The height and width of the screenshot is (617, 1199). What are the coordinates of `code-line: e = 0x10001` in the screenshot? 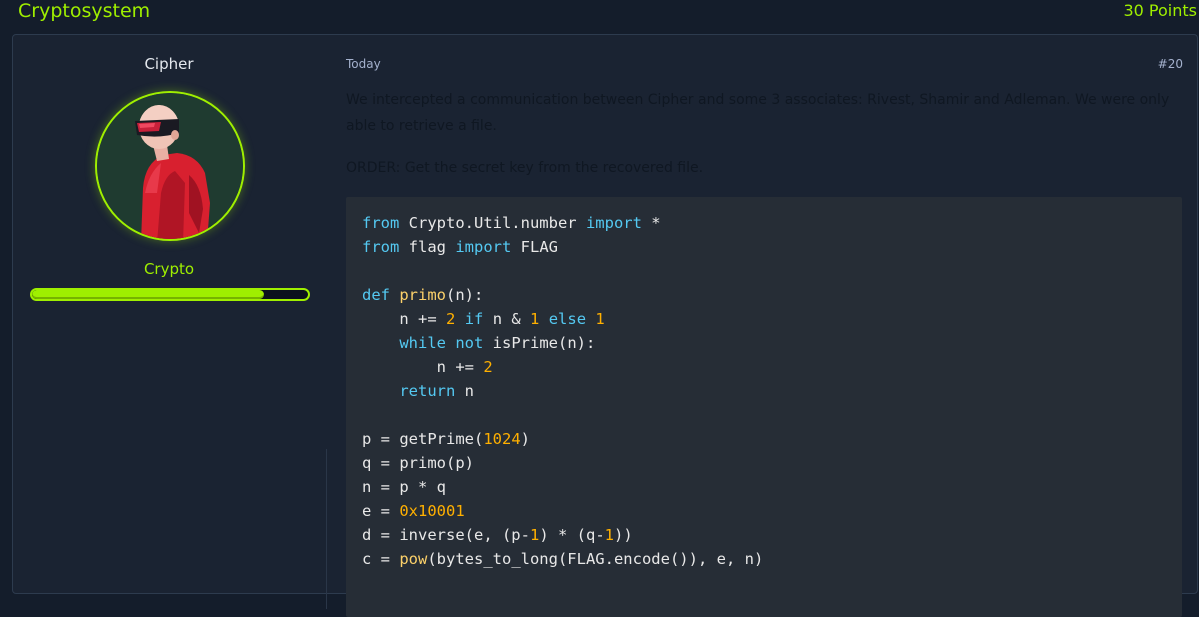 It's located at (764, 511).